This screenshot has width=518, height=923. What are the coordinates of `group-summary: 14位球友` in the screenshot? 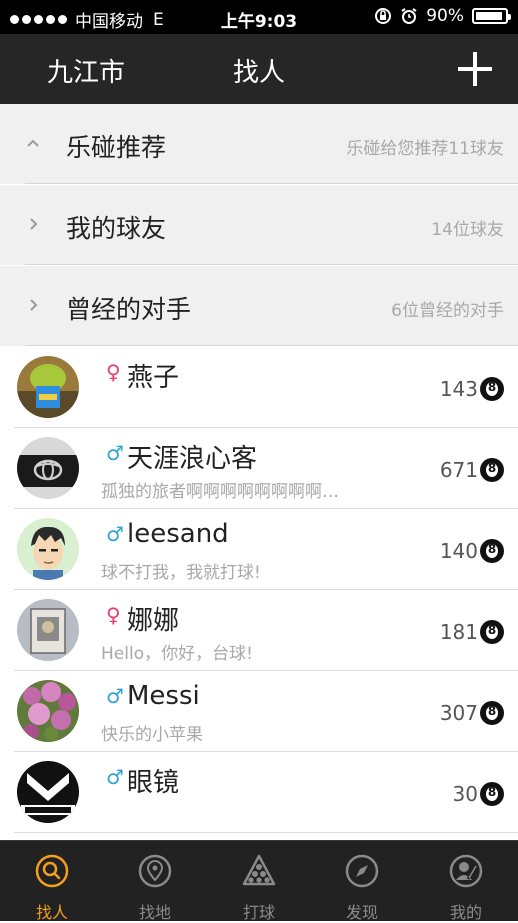 It's located at (467, 230).